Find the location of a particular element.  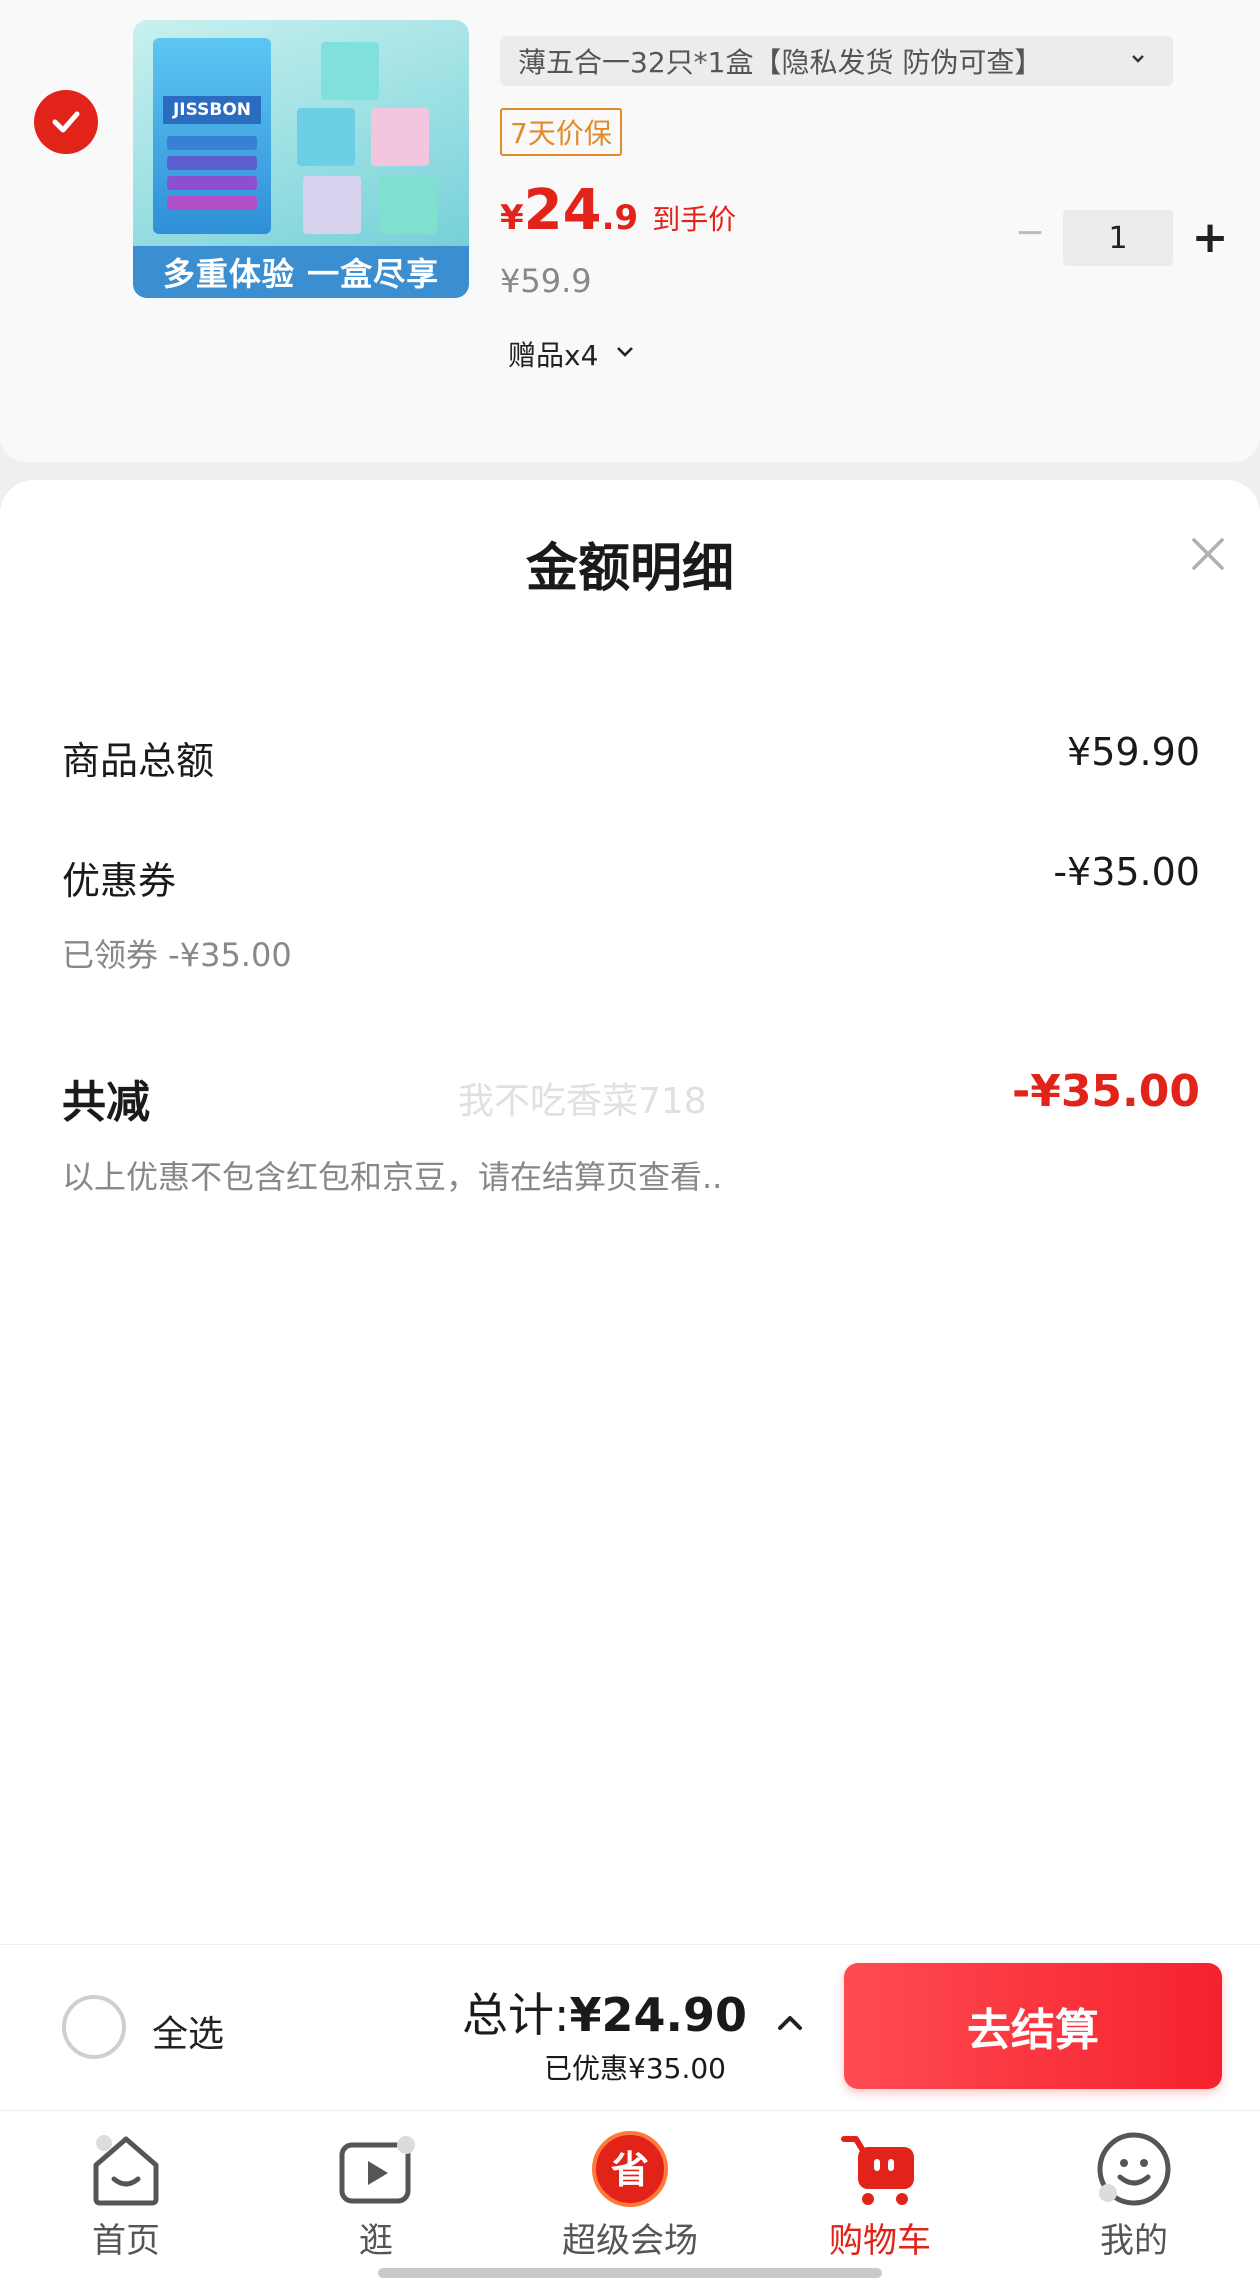

svg-text: 省 is located at coordinates (630, 2170).